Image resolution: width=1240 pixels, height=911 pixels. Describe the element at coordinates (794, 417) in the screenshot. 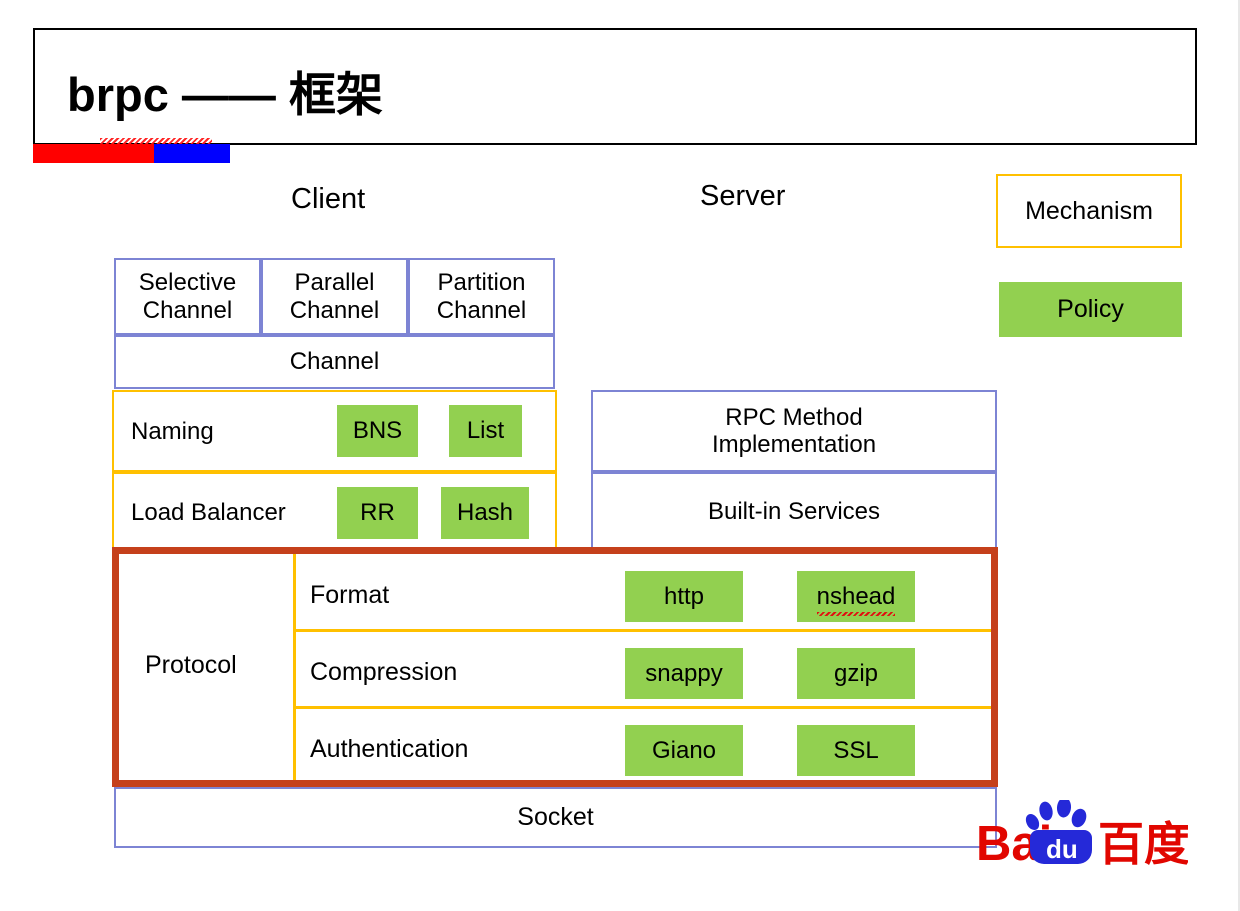

I see `rpc-method-line1: RPC Method` at that location.